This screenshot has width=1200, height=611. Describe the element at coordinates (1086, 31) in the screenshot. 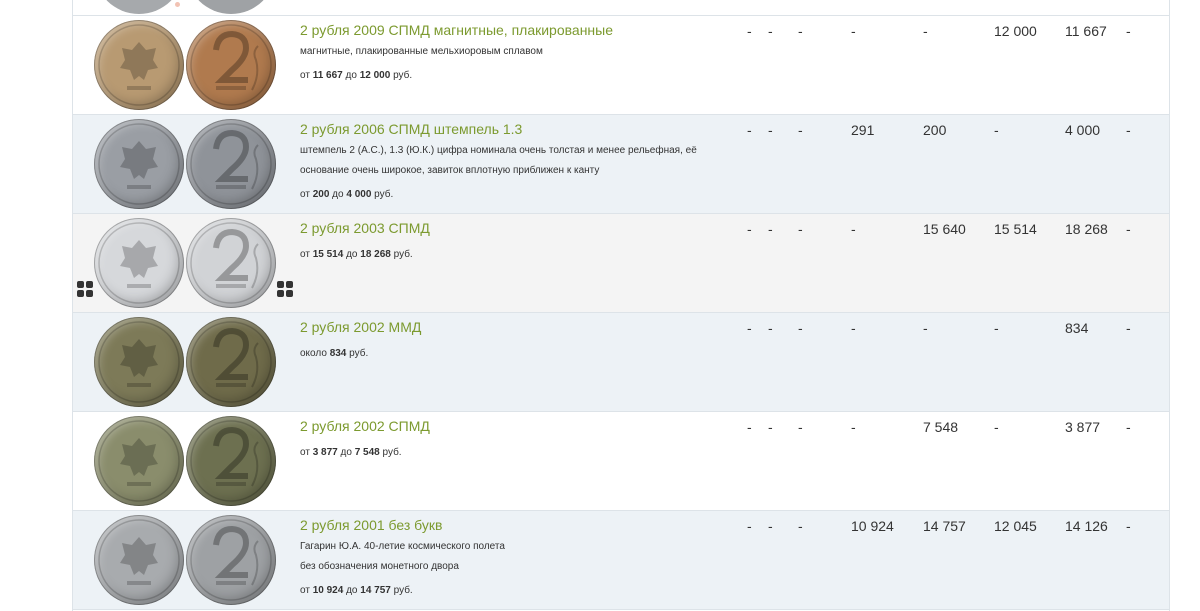

I see `price-cell: 11 667` at that location.